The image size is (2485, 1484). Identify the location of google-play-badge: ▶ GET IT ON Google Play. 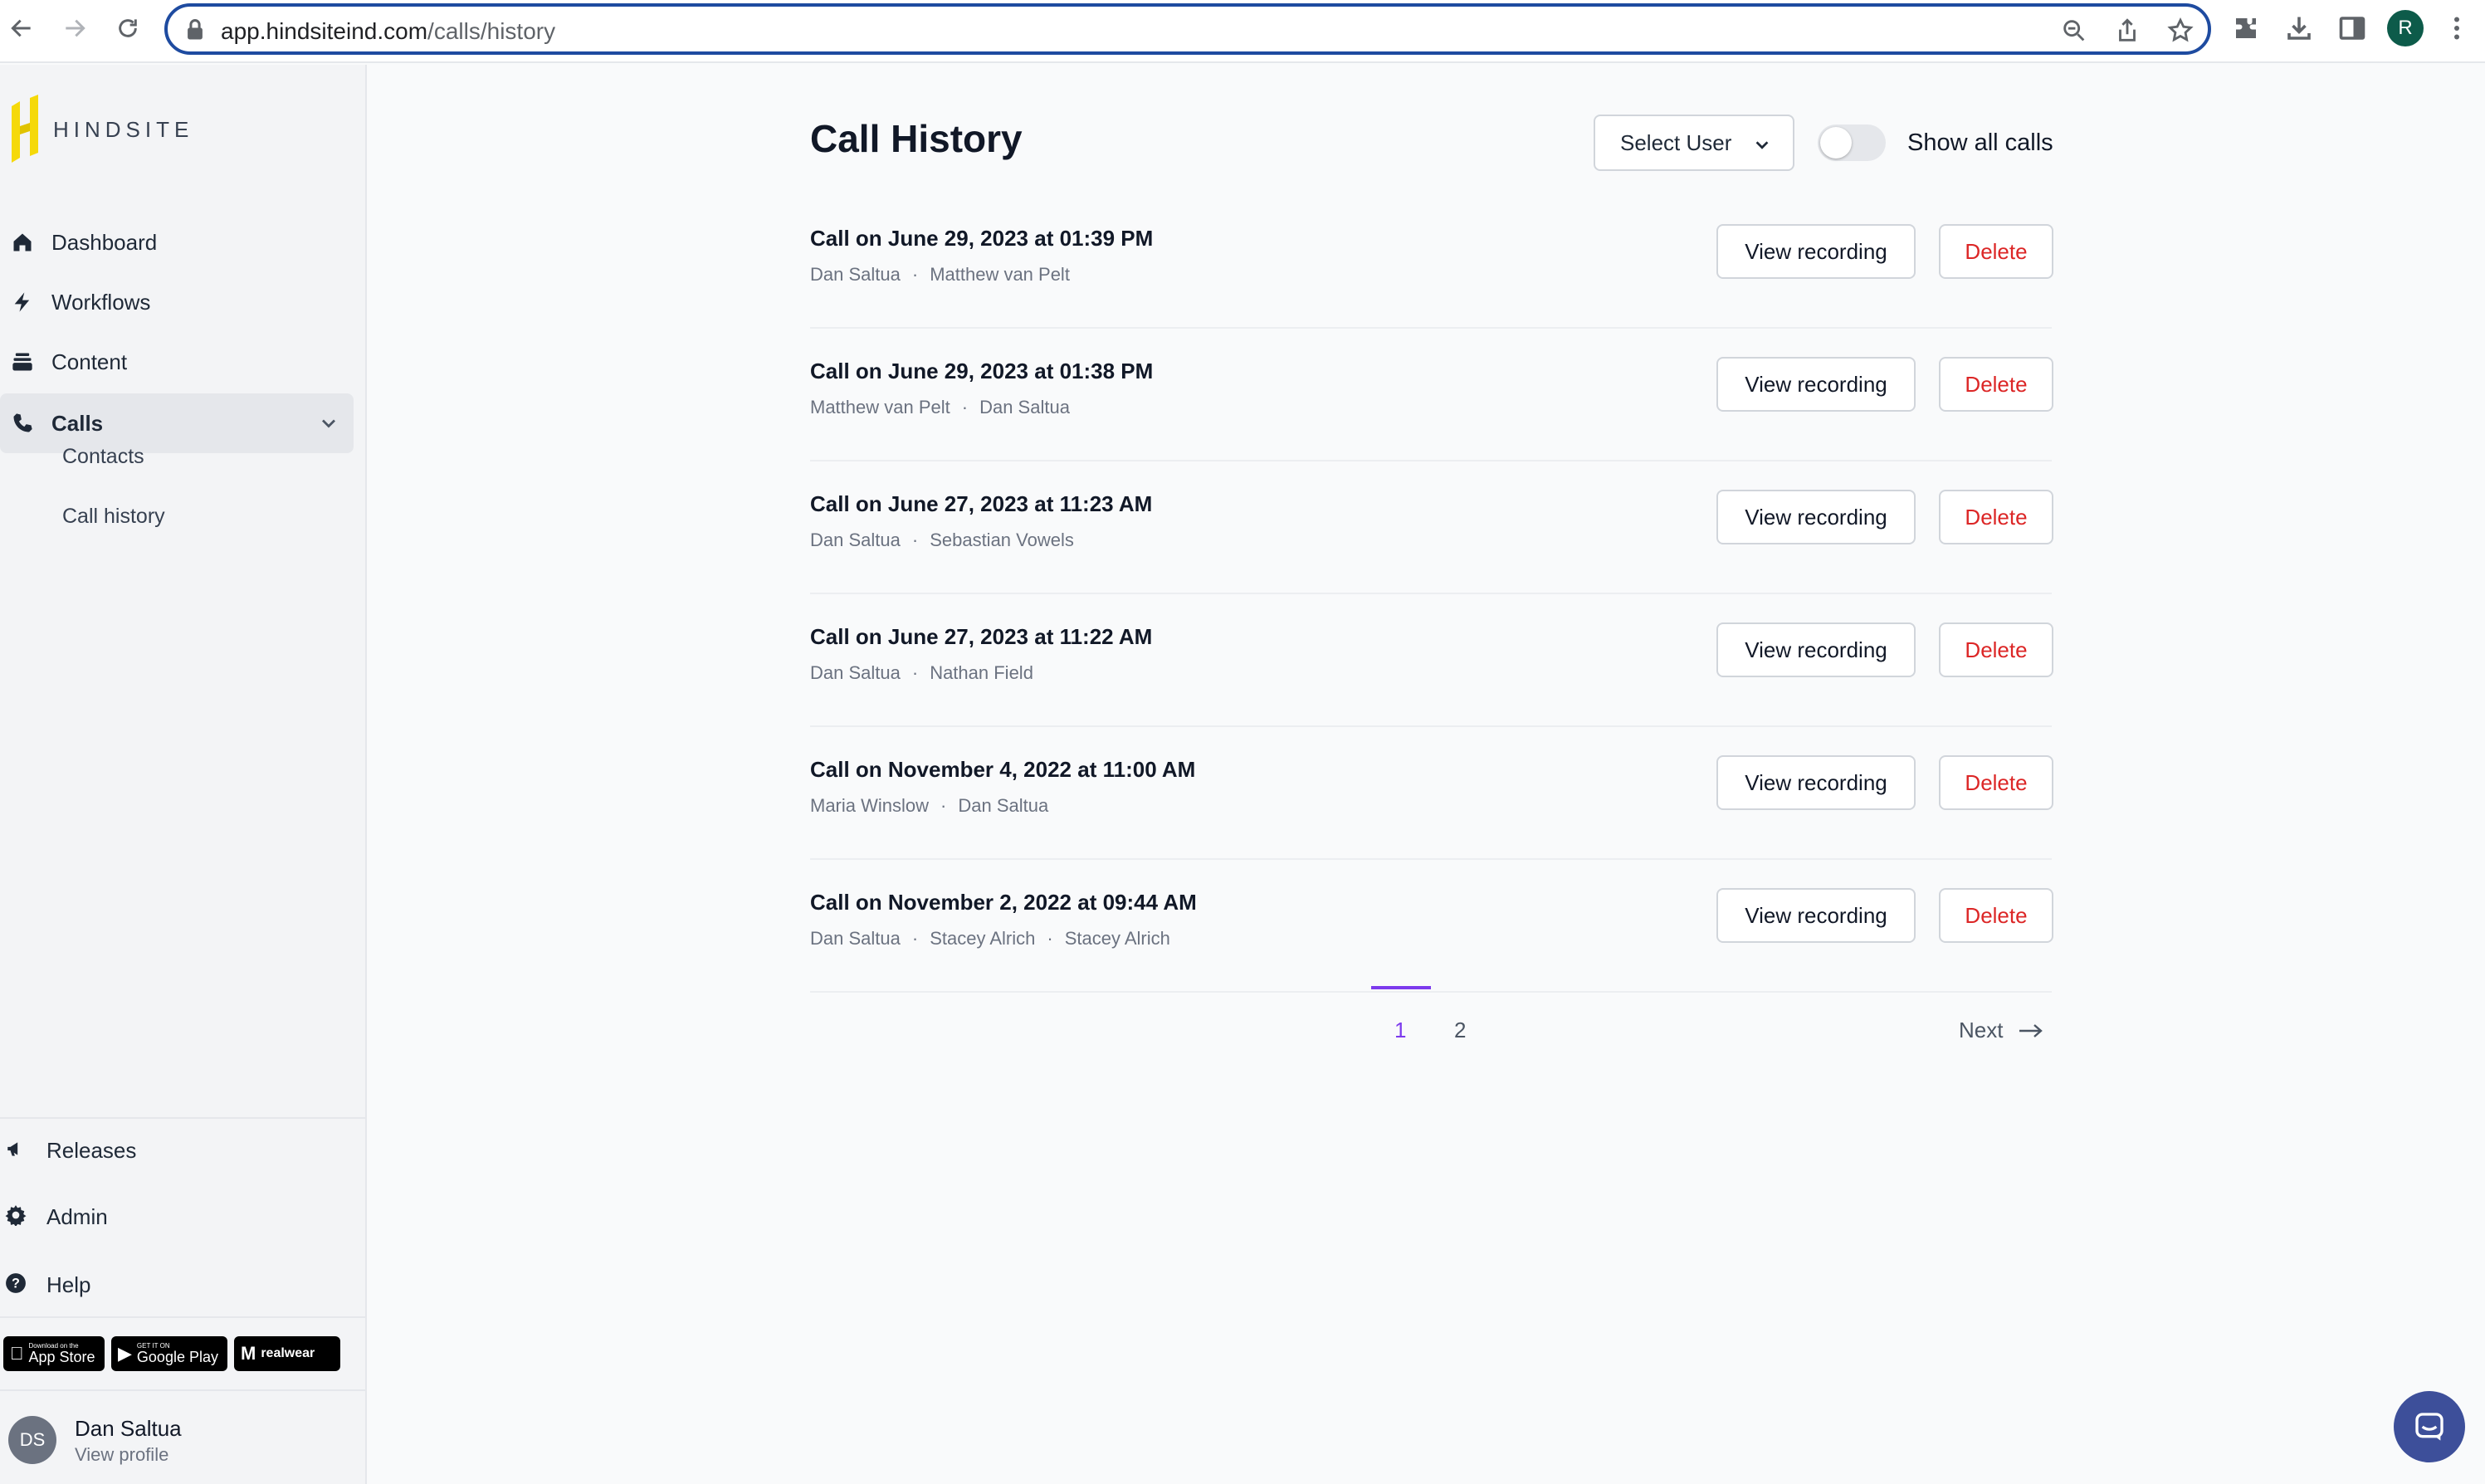
(169, 1353).